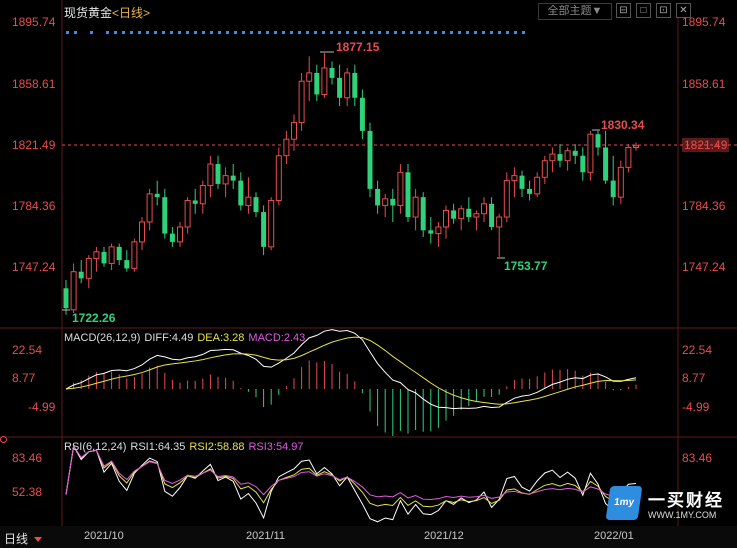 The width and height of the screenshot is (737, 548). I want to click on period-tab: 日线, so click(23, 538).